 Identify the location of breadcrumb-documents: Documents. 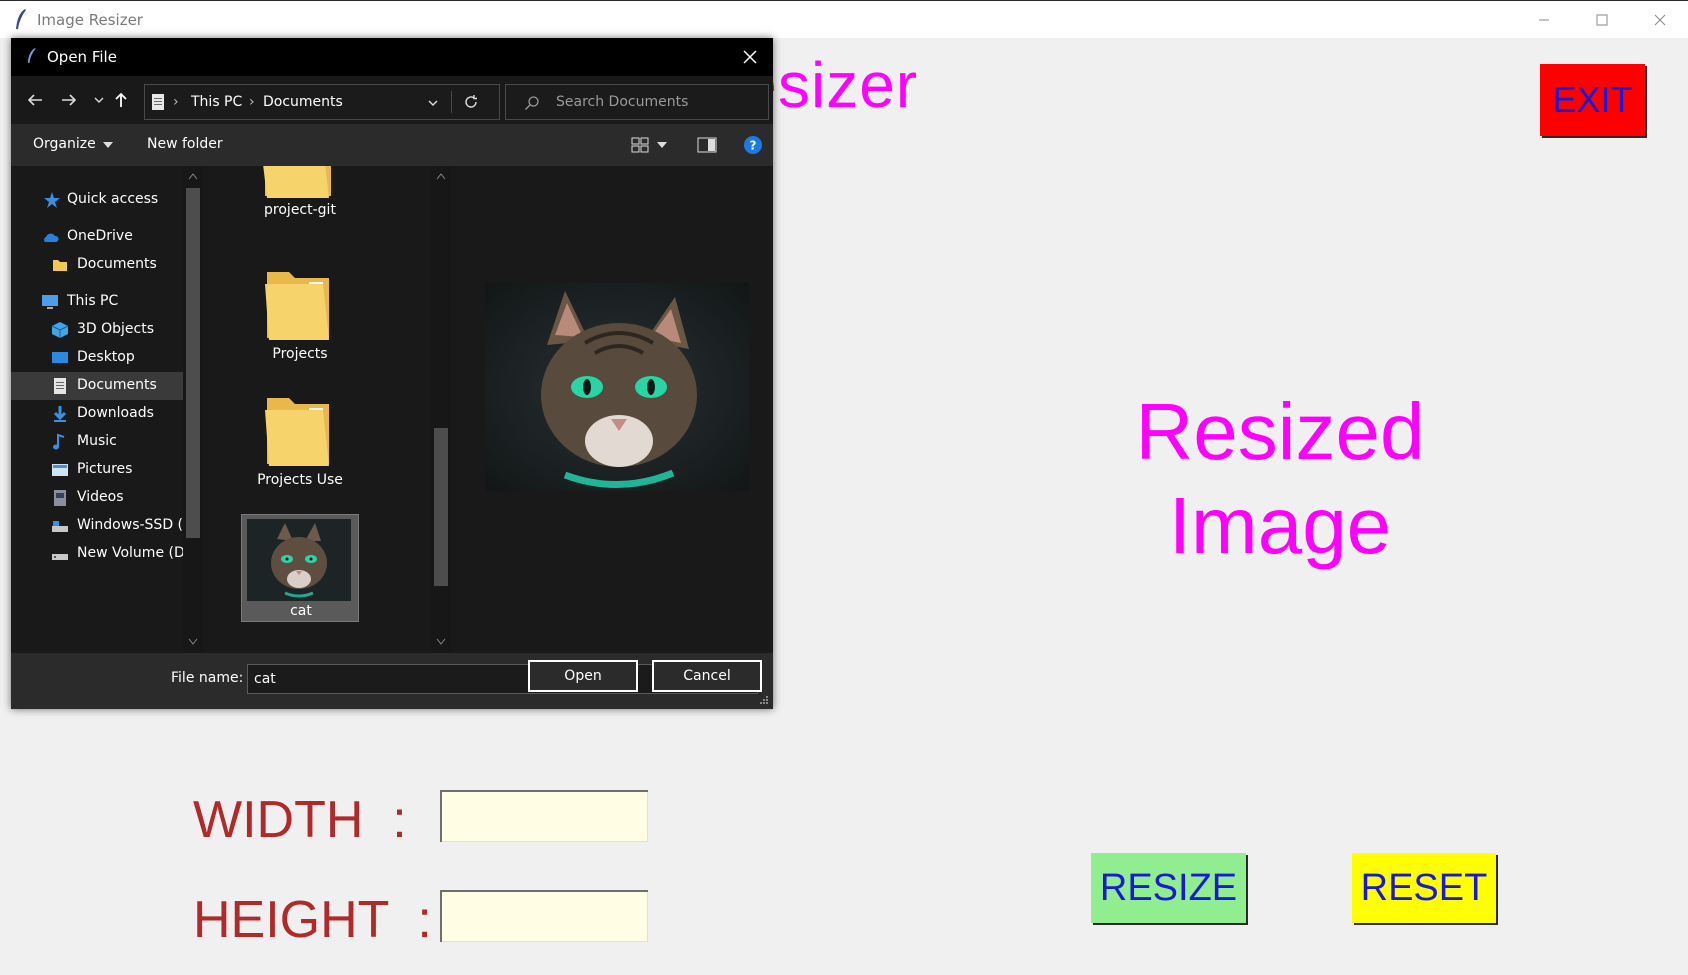
(303, 102).